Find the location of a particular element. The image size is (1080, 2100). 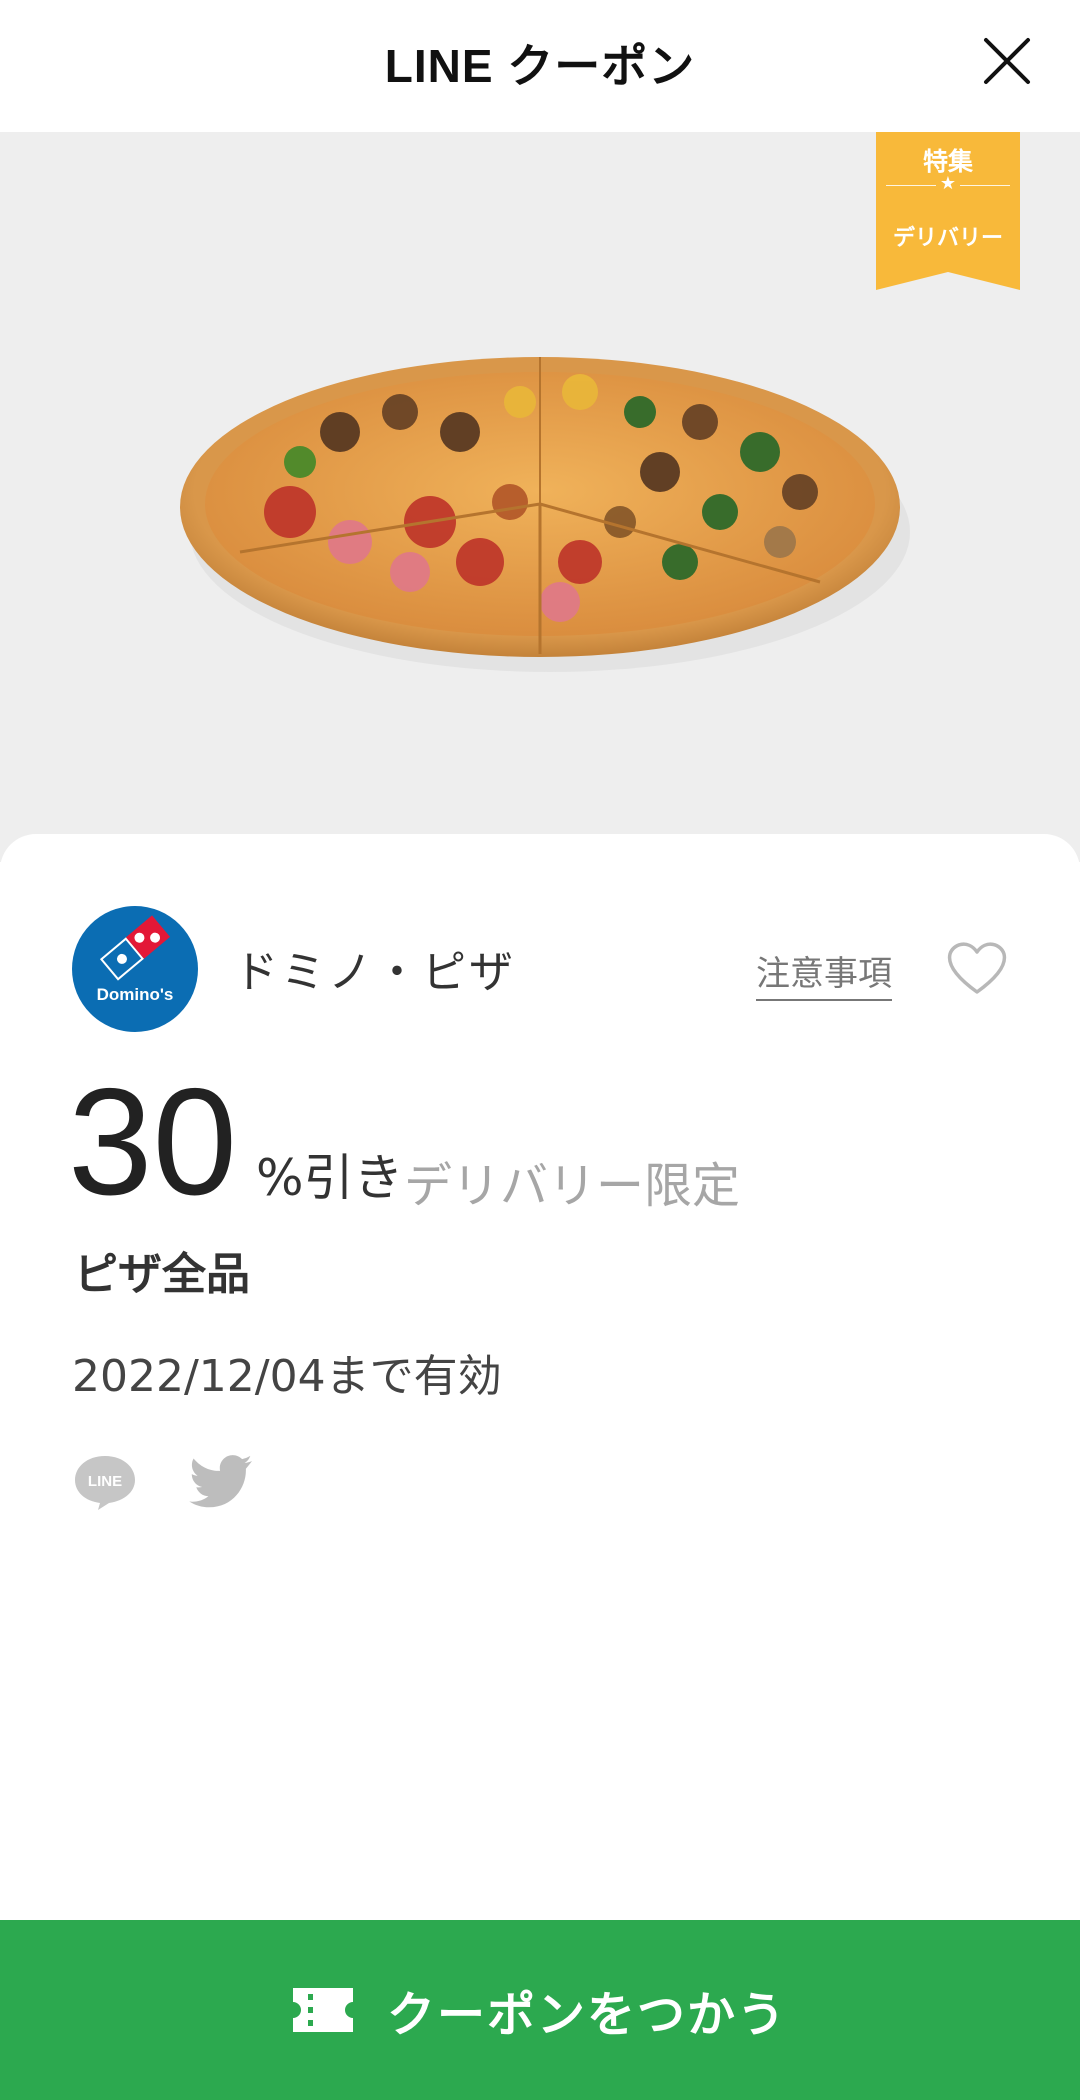

line-share-label: LINE is located at coordinates (105, 1481).